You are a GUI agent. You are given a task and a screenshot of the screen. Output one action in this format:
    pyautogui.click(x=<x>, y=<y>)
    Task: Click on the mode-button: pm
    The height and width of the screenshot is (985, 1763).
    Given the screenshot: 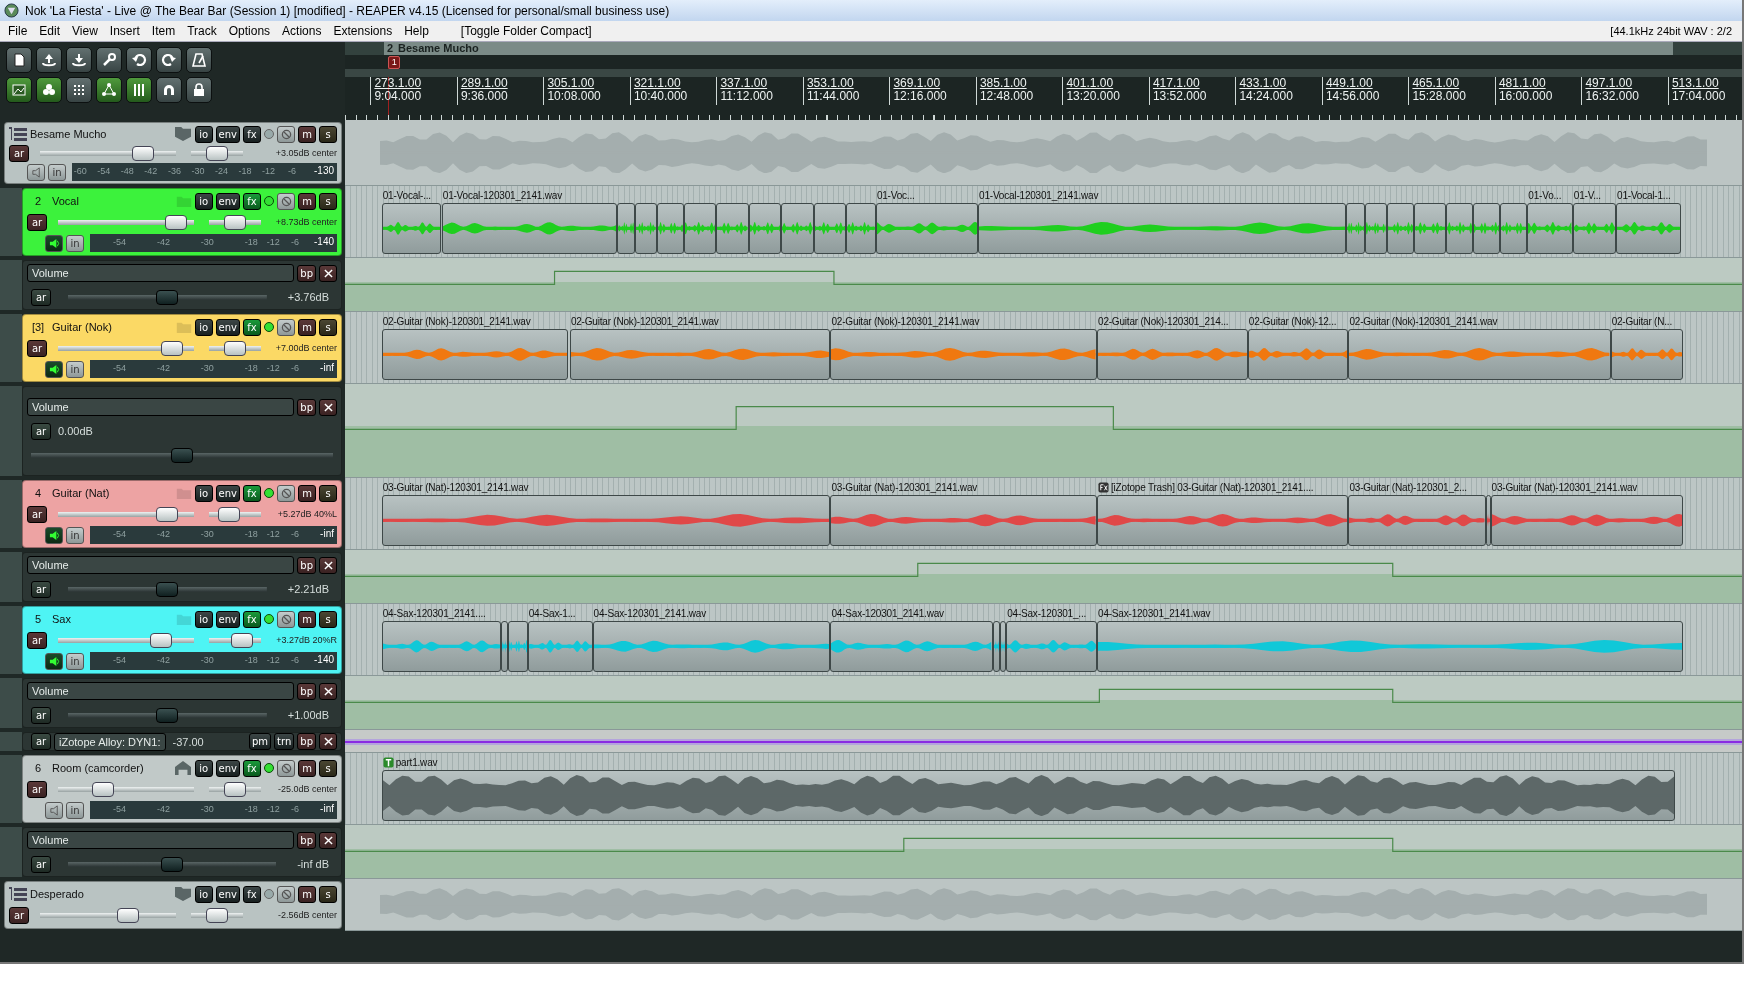 What is the action you would take?
    pyautogui.click(x=260, y=741)
    